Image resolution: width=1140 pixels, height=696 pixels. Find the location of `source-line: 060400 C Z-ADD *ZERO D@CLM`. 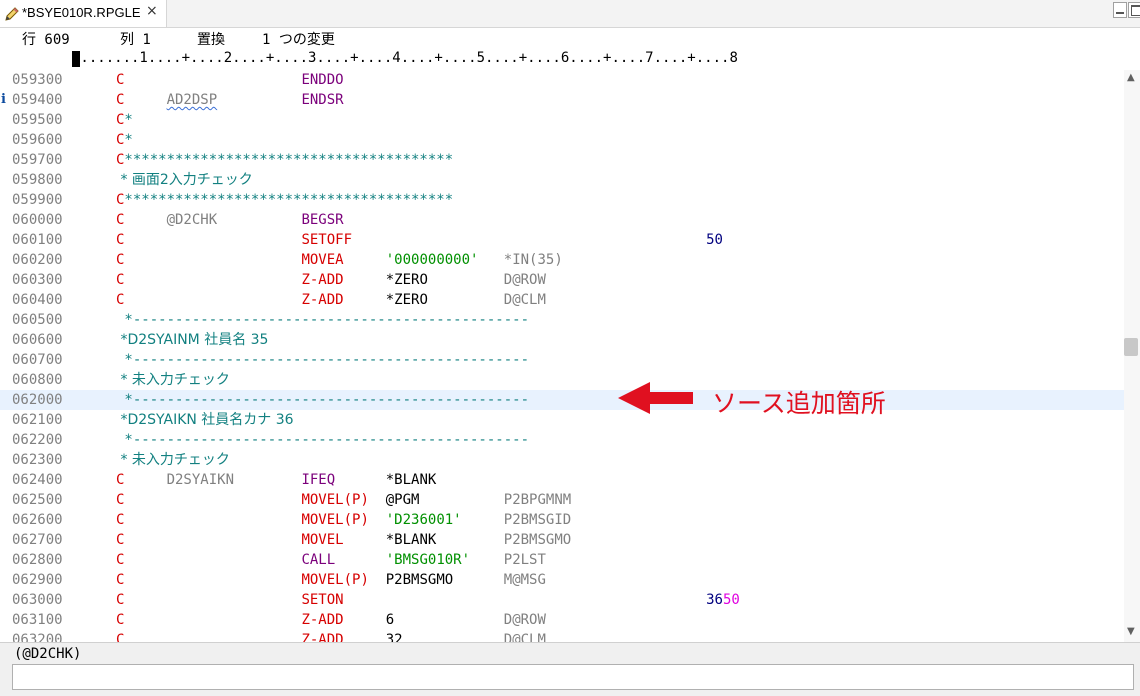

source-line: 060400 C Z-ADD *ZERO D@CLM is located at coordinates (562, 300).